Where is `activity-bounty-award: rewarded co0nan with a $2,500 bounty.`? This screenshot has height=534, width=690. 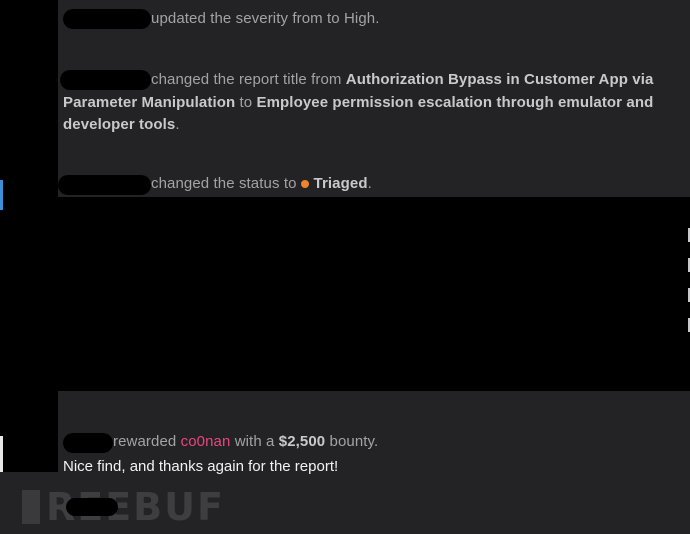 activity-bounty-award: rewarded co0nan with a $2,500 bounty. is located at coordinates (245, 442).